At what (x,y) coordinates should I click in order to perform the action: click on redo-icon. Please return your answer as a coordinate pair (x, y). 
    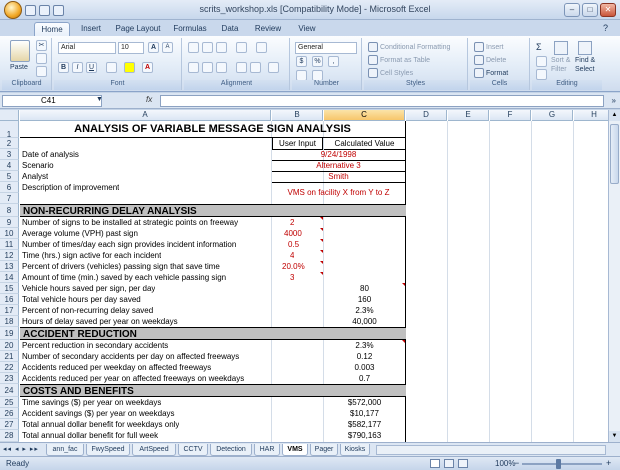
    Looking at the image, I should click on (58, 10).